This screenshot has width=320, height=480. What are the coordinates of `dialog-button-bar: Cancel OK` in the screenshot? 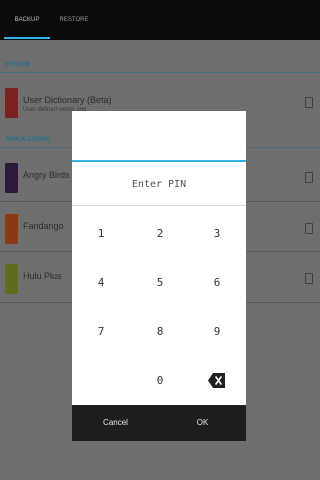 It's located at (159, 423).